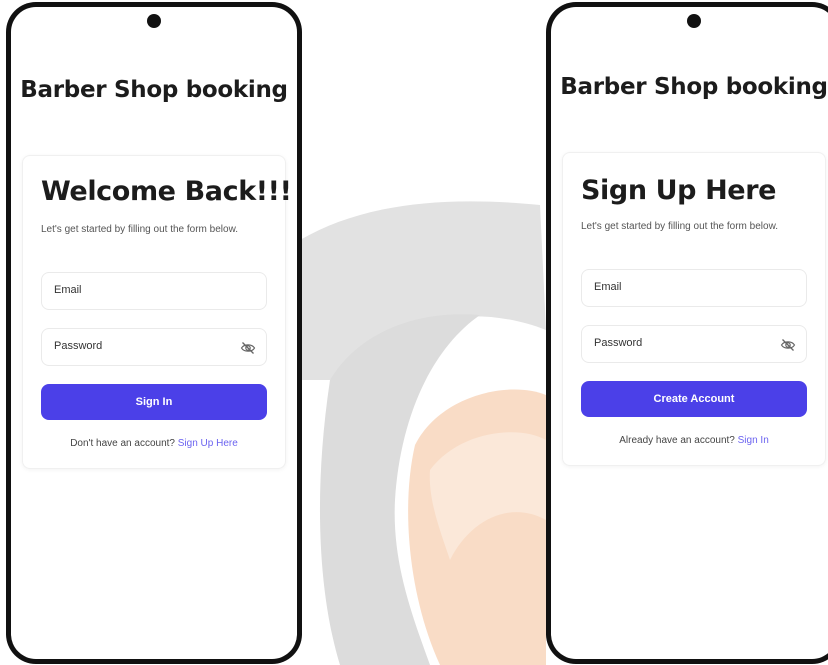 This screenshot has width=828, height=665. What do you see at coordinates (166, 191) in the screenshot?
I see `card-title: Welcome Back!!!` at bounding box center [166, 191].